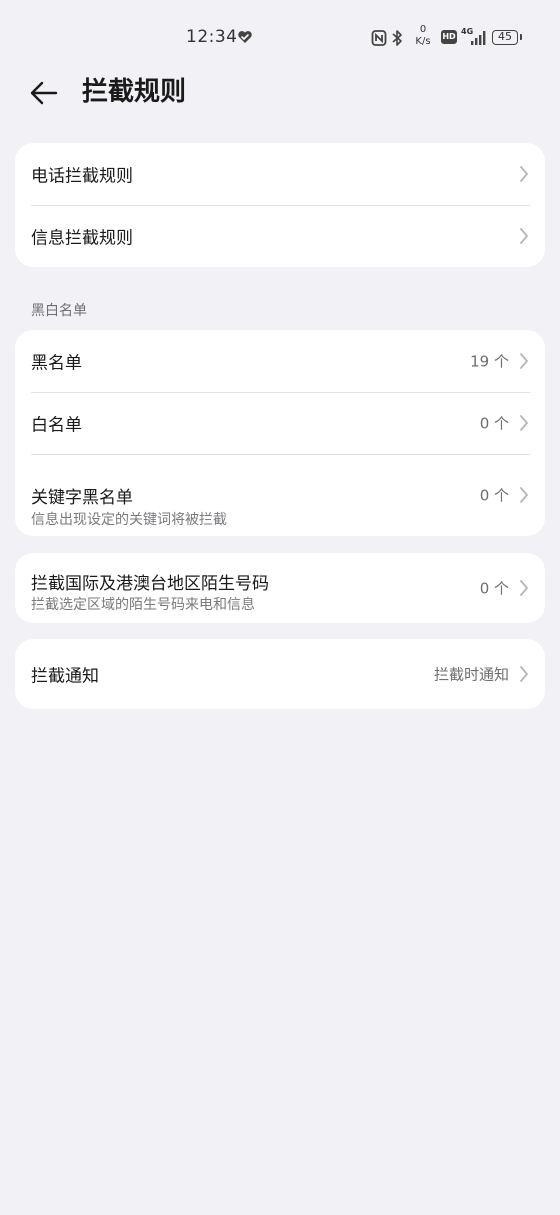  I want to click on bluetooth-icon, so click(397, 38).